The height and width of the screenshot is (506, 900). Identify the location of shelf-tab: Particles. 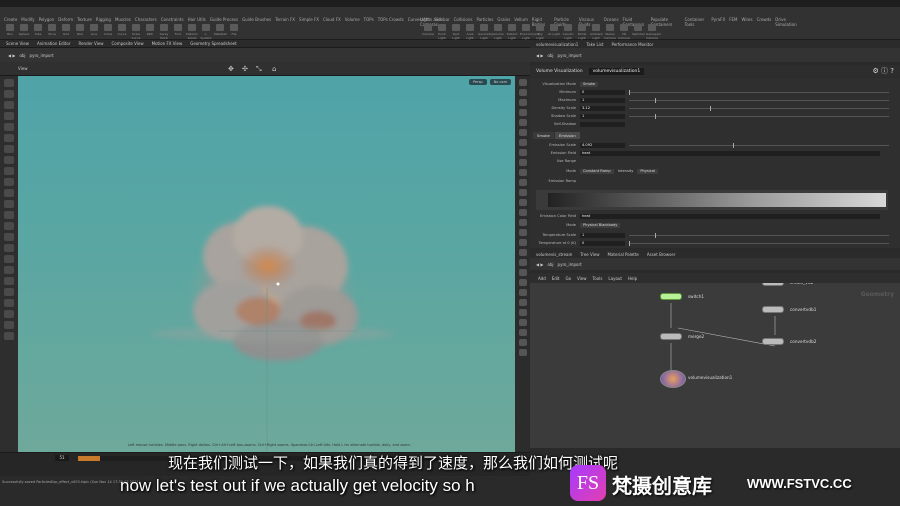
(484, 20).